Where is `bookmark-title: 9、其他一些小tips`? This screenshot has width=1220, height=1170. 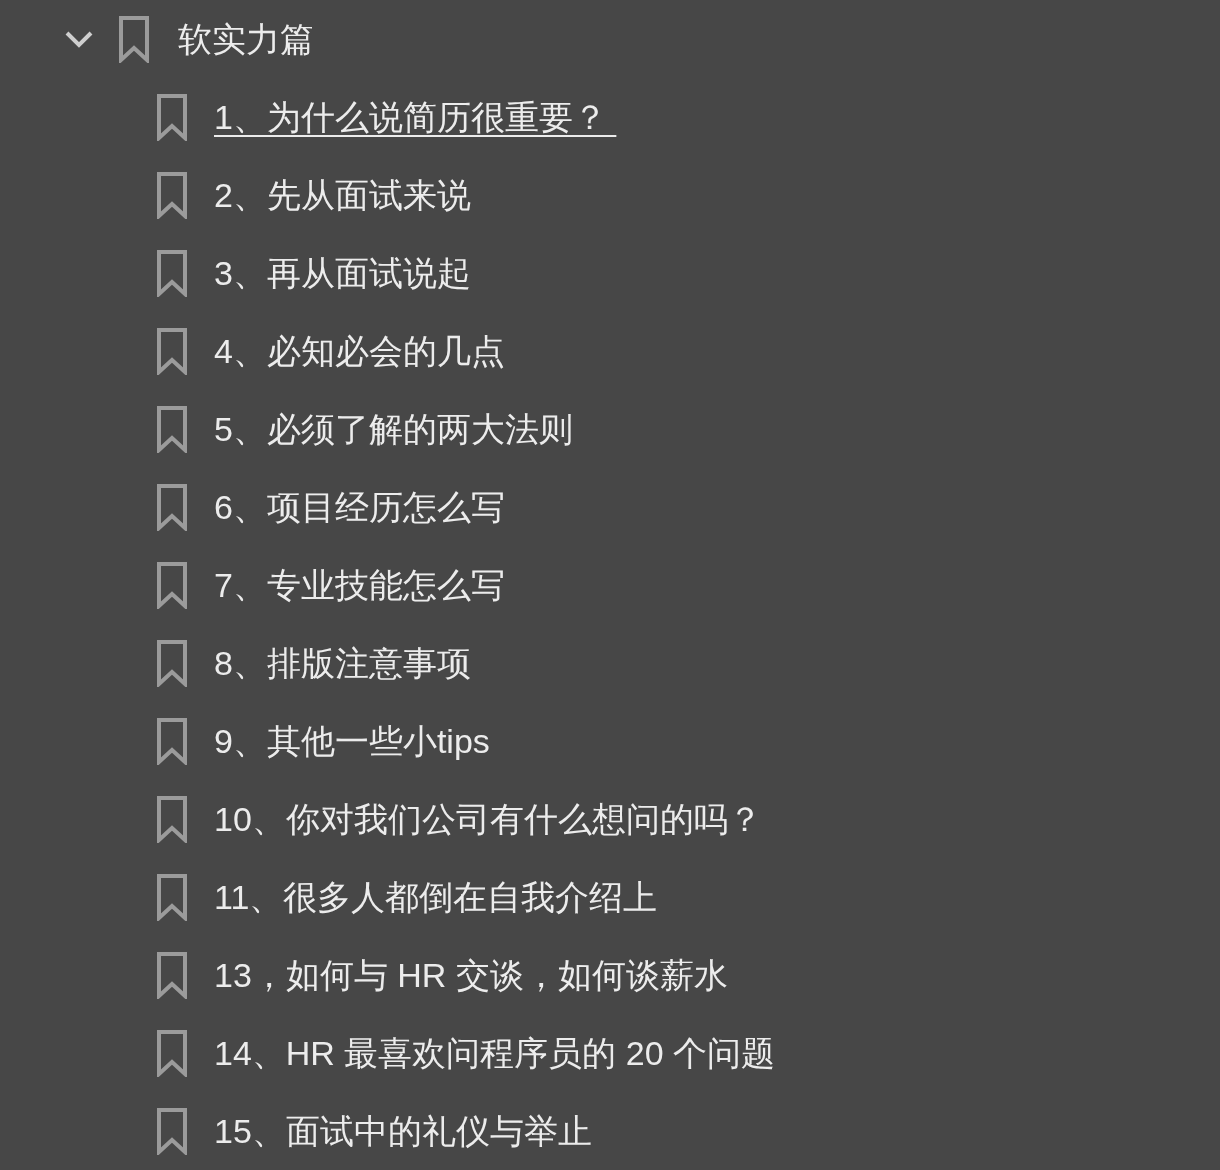 bookmark-title: 9、其他一些小tips is located at coordinates (352, 741).